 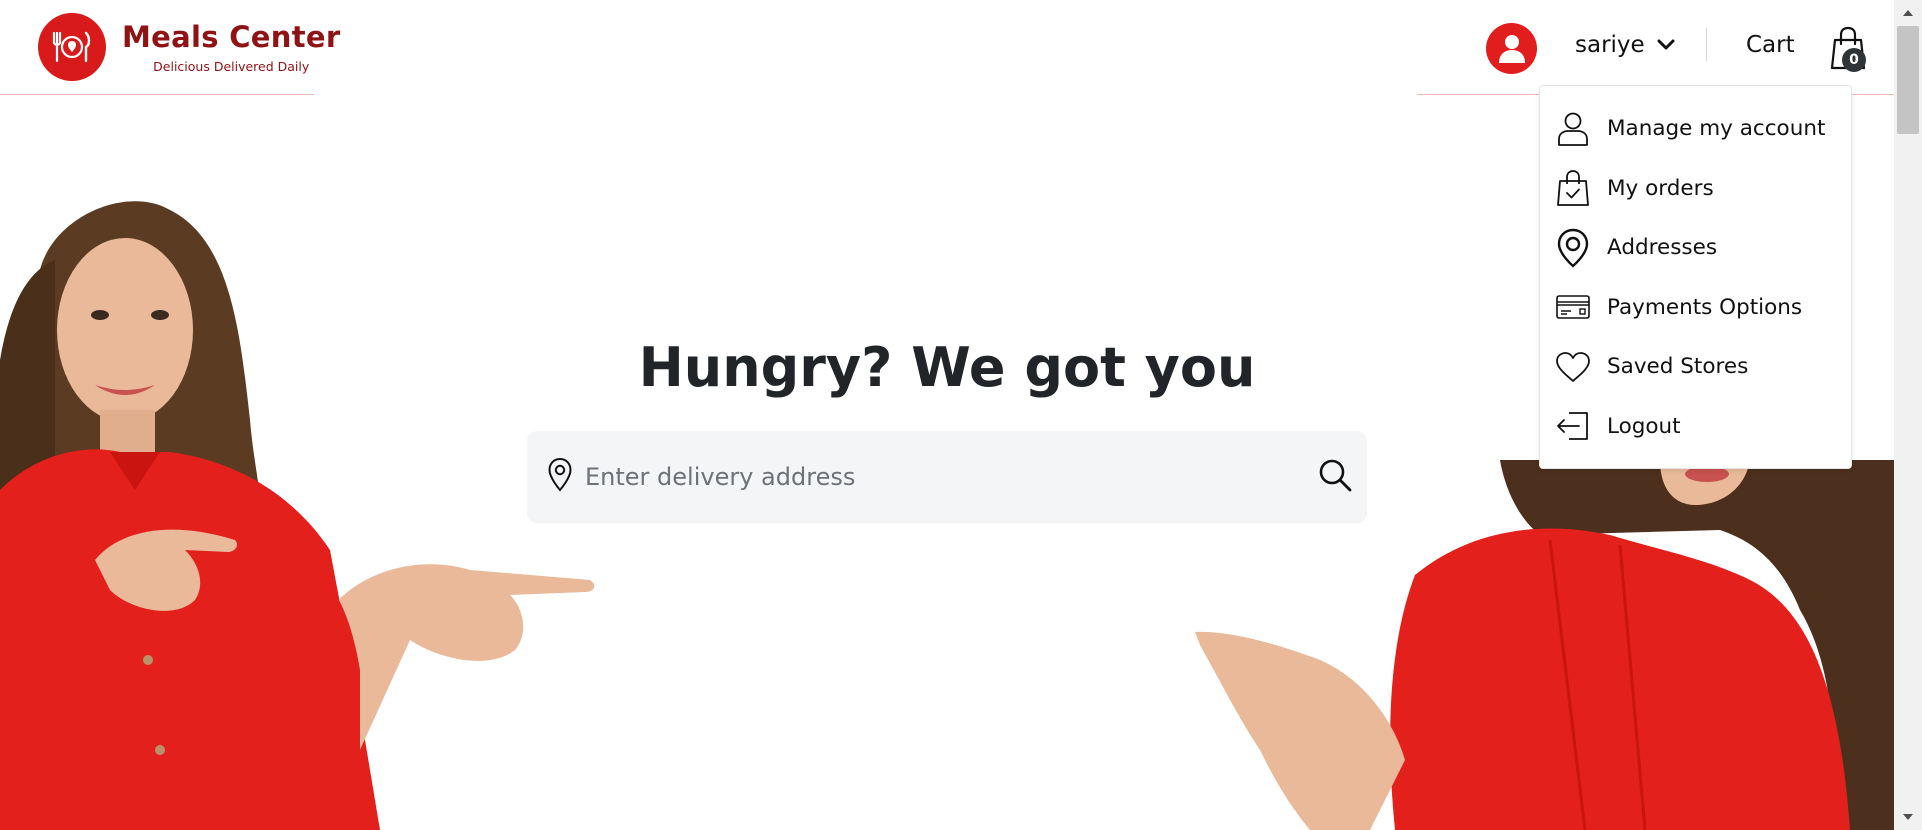 I want to click on logo-title: Meals Center, so click(x=231, y=36).